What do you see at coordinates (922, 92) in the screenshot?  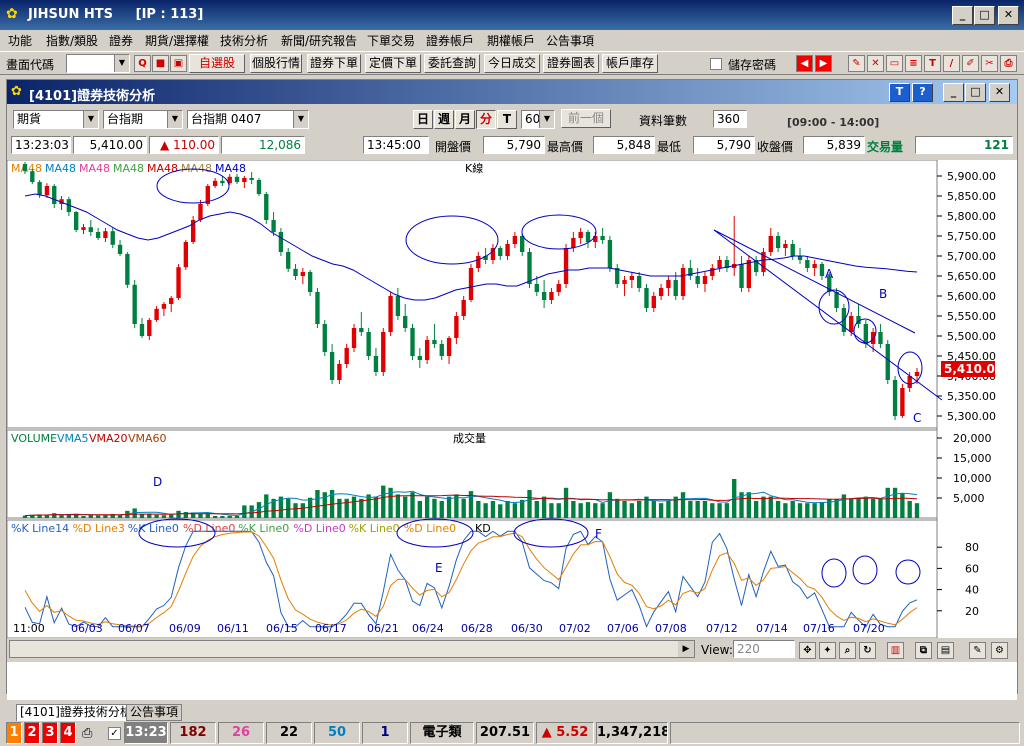 I see `help-button: ?` at bounding box center [922, 92].